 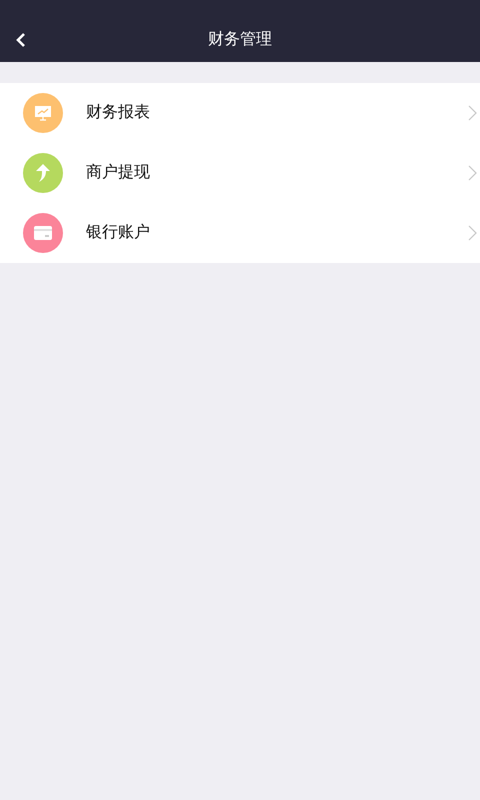 I want to click on menu-label: 商户提现, so click(x=118, y=172).